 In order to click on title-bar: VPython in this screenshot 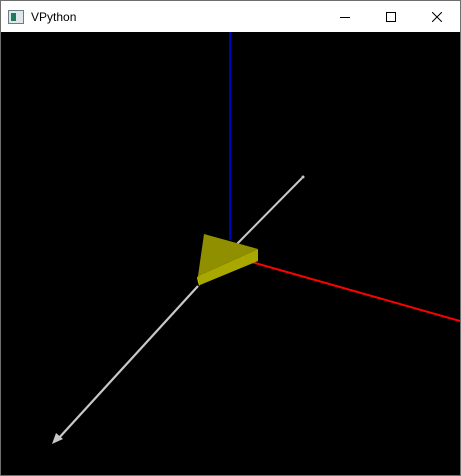, I will do `click(230, 16)`.